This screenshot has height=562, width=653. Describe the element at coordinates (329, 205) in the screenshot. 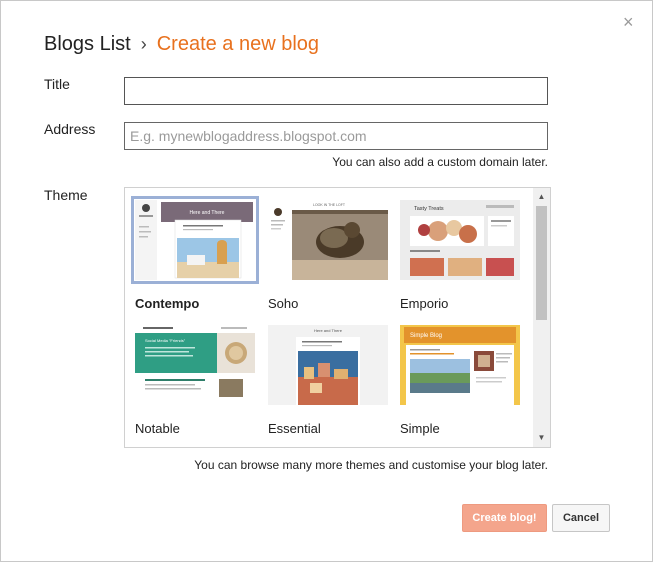

I see `svg-text: LOOK IN THE LOFT` at that location.